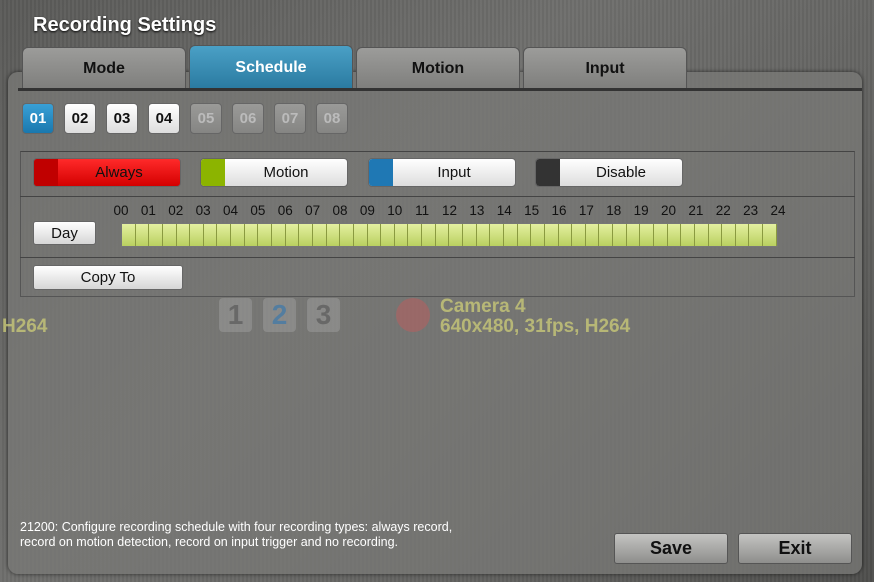 Image resolution: width=874 pixels, height=582 pixels. I want to click on hour-label: 00, so click(121, 210).